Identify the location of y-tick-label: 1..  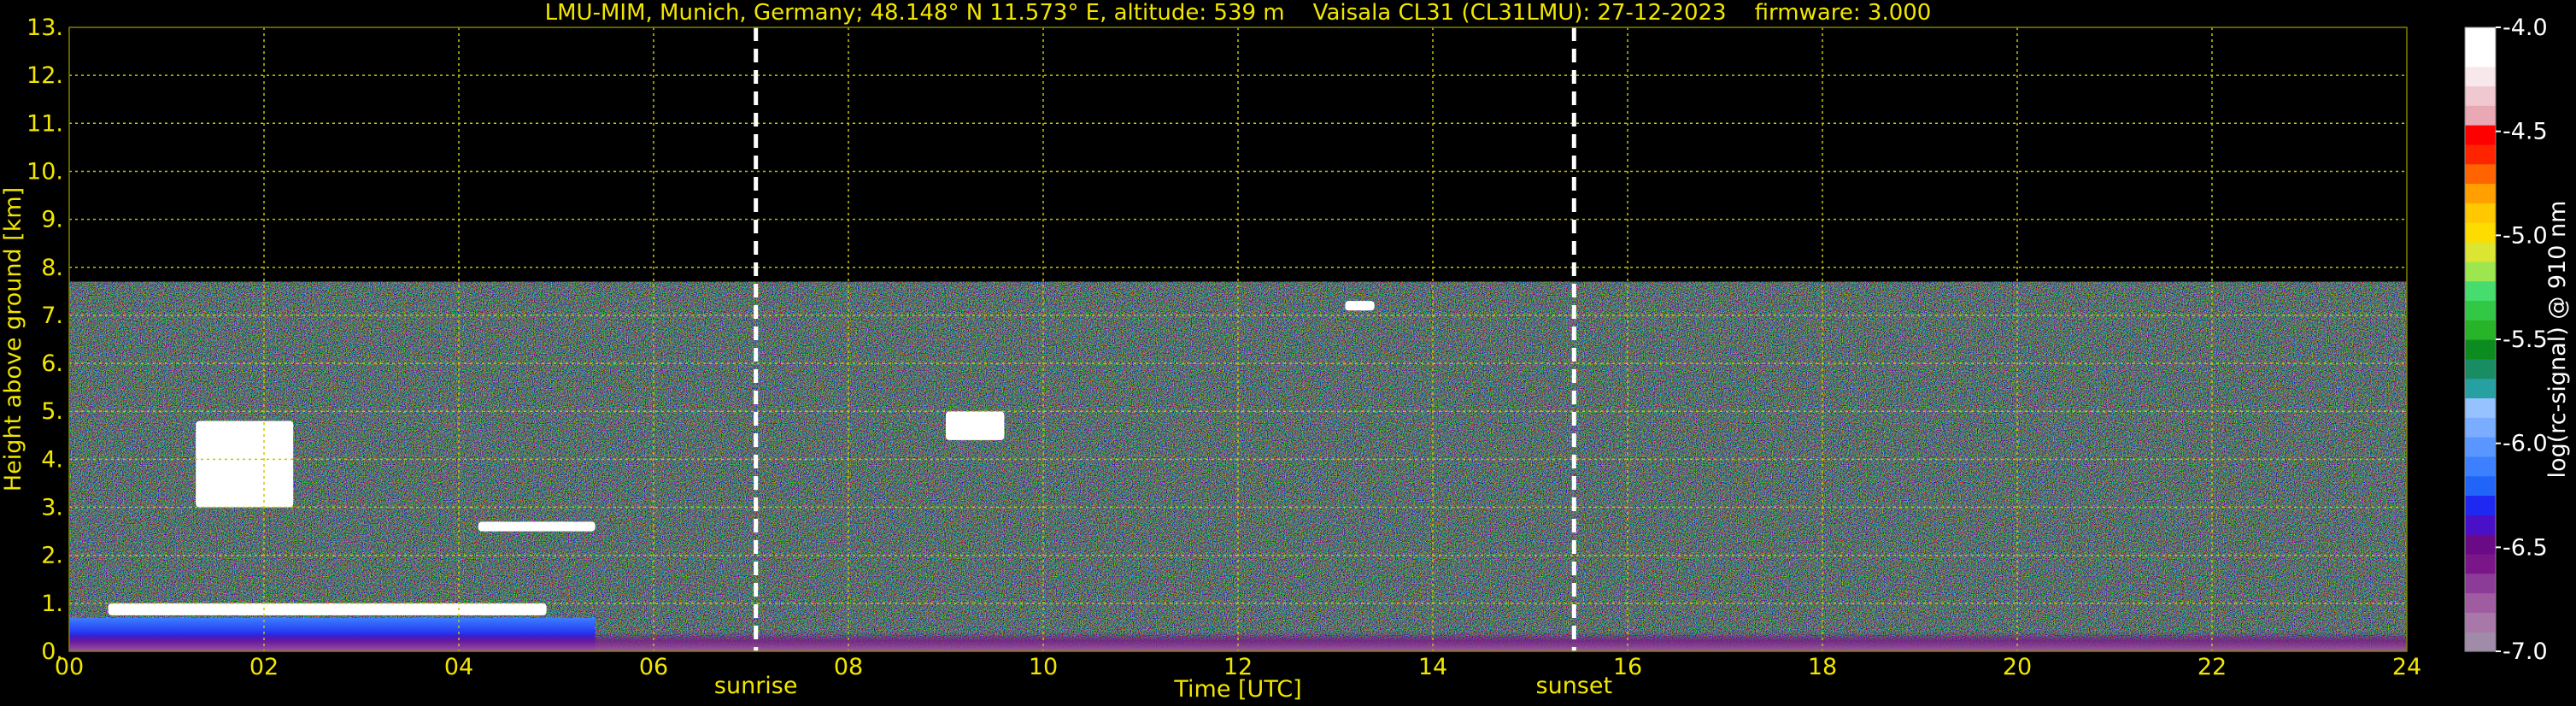
(52, 604).